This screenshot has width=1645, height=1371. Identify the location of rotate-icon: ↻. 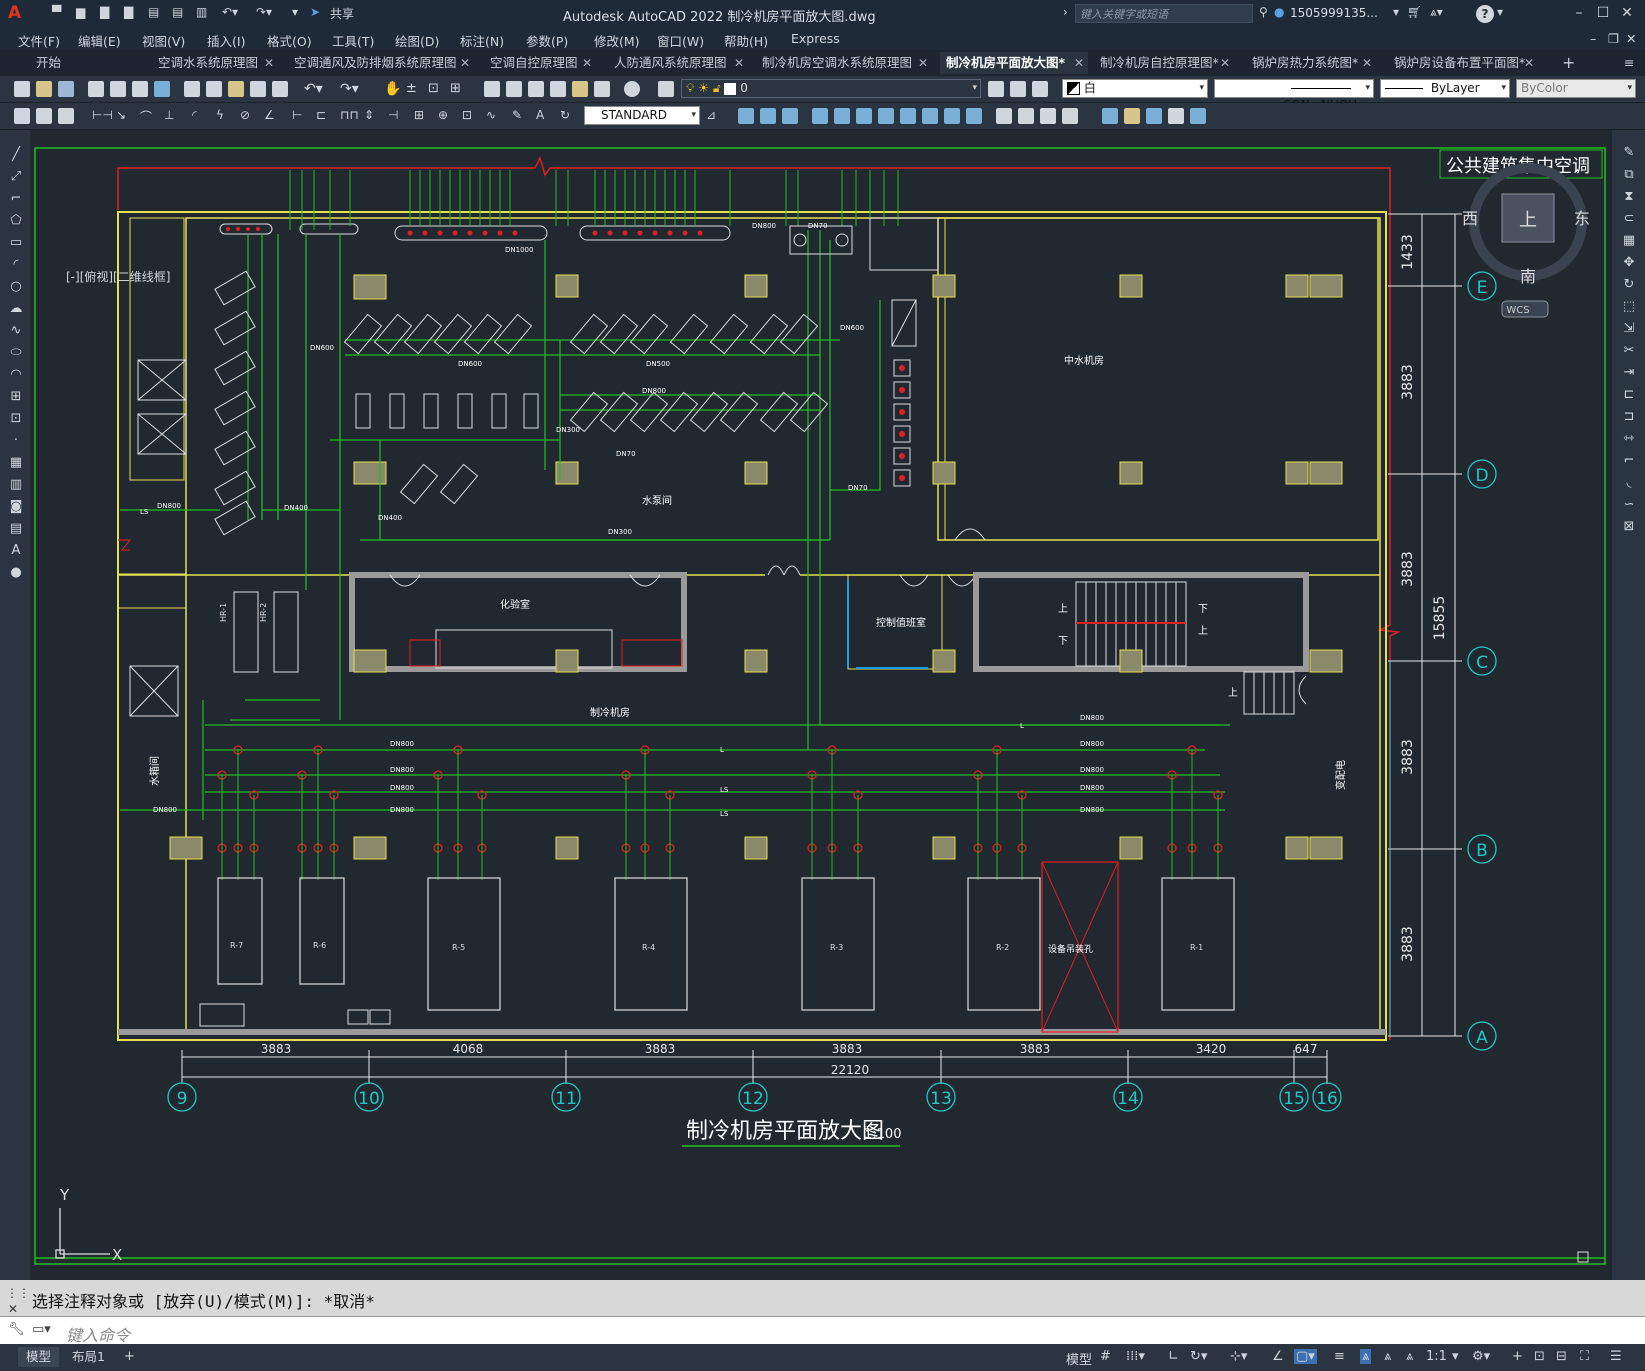
(1629, 285).